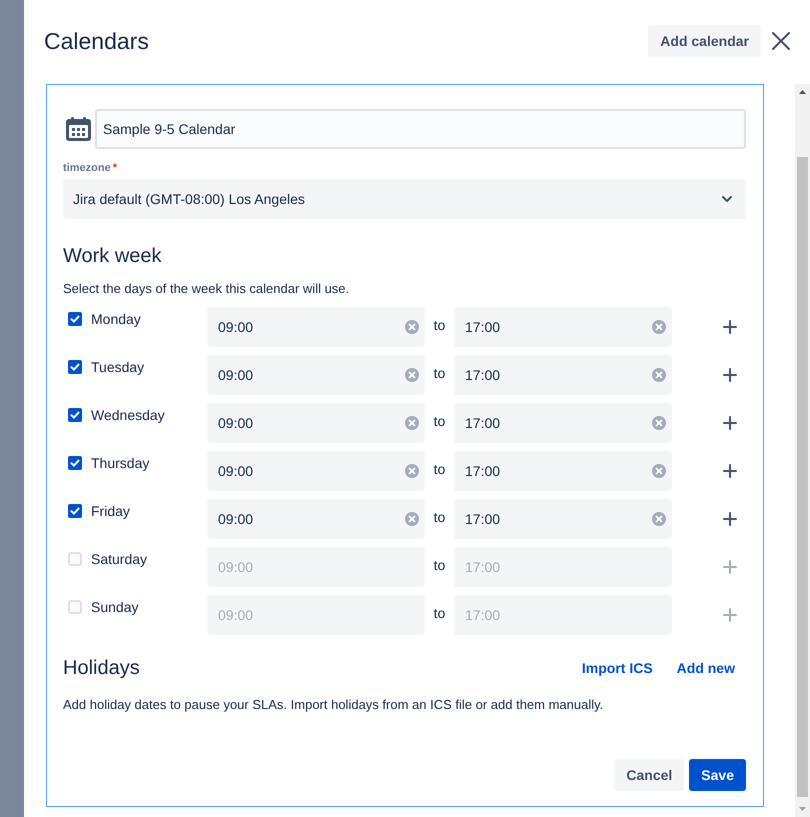  I want to click on scrollbar-thumb, so click(802, 477).